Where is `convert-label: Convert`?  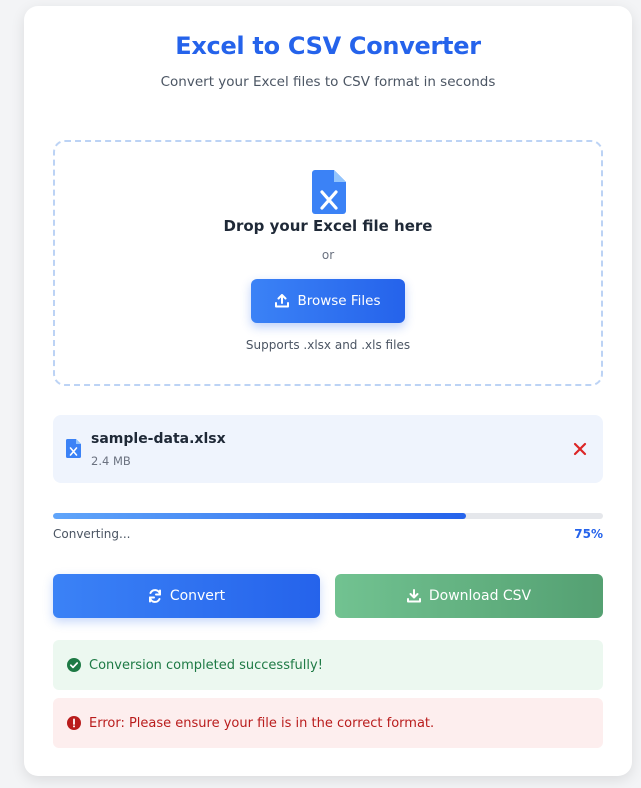
convert-label: Convert is located at coordinates (197, 596).